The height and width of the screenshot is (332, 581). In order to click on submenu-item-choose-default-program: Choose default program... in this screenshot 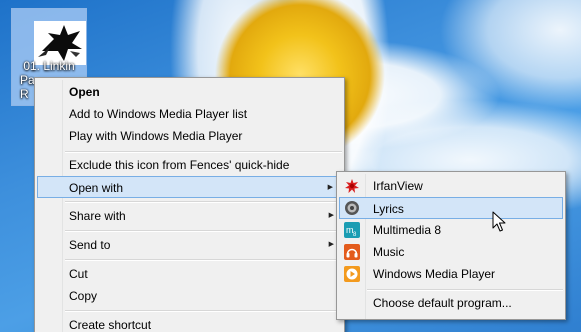, I will do `click(451, 303)`.